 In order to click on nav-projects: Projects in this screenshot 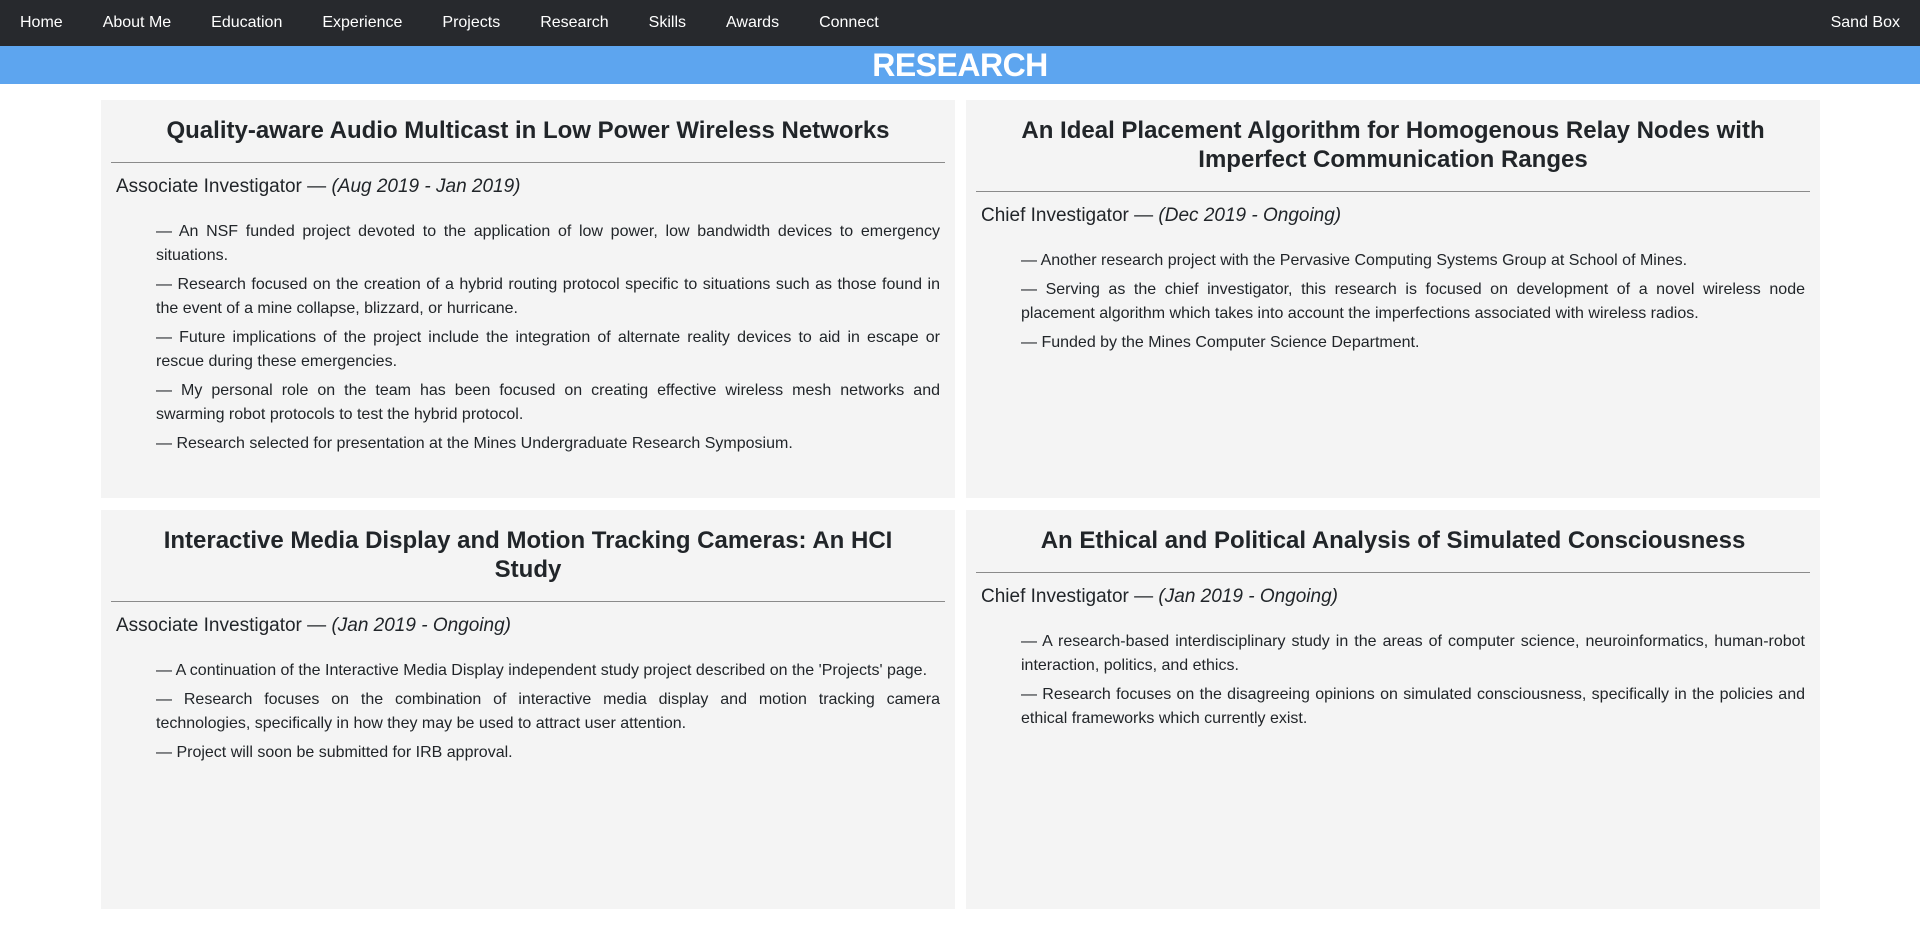, I will do `click(471, 23)`.